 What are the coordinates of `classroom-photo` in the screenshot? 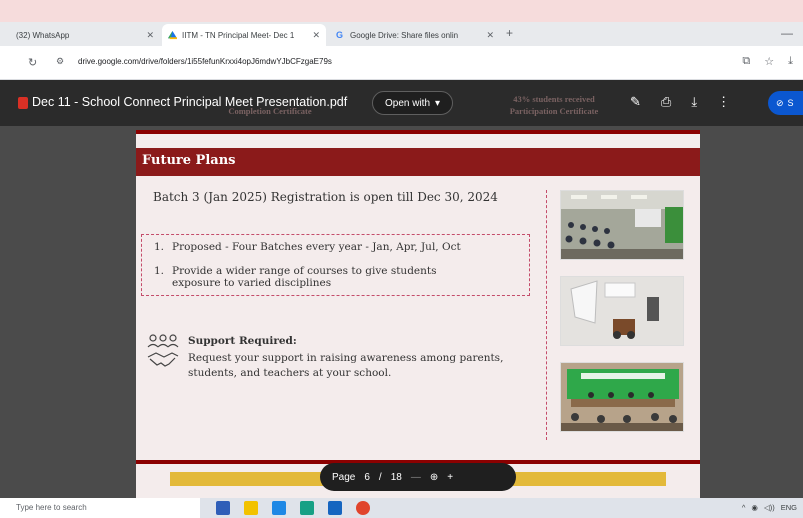 It's located at (622, 225).